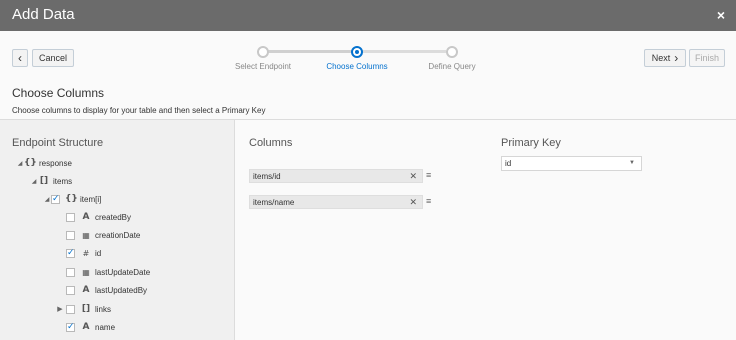 Image resolution: width=736 pixels, height=340 pixels. What do you see at coordinates (91, 199) in the screenshot?
I see `tree-node-label: item[i]` at bounding box center [91, 199].